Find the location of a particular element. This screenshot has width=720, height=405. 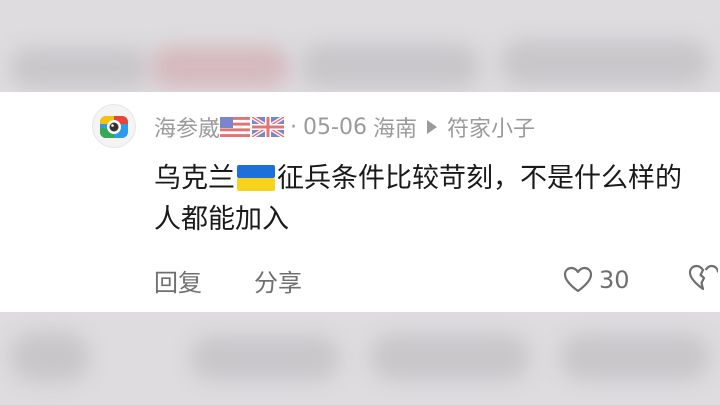

comment-meta: 海参崴 · 05-06 海南 符家小子 is located at coordinates (344, 127).